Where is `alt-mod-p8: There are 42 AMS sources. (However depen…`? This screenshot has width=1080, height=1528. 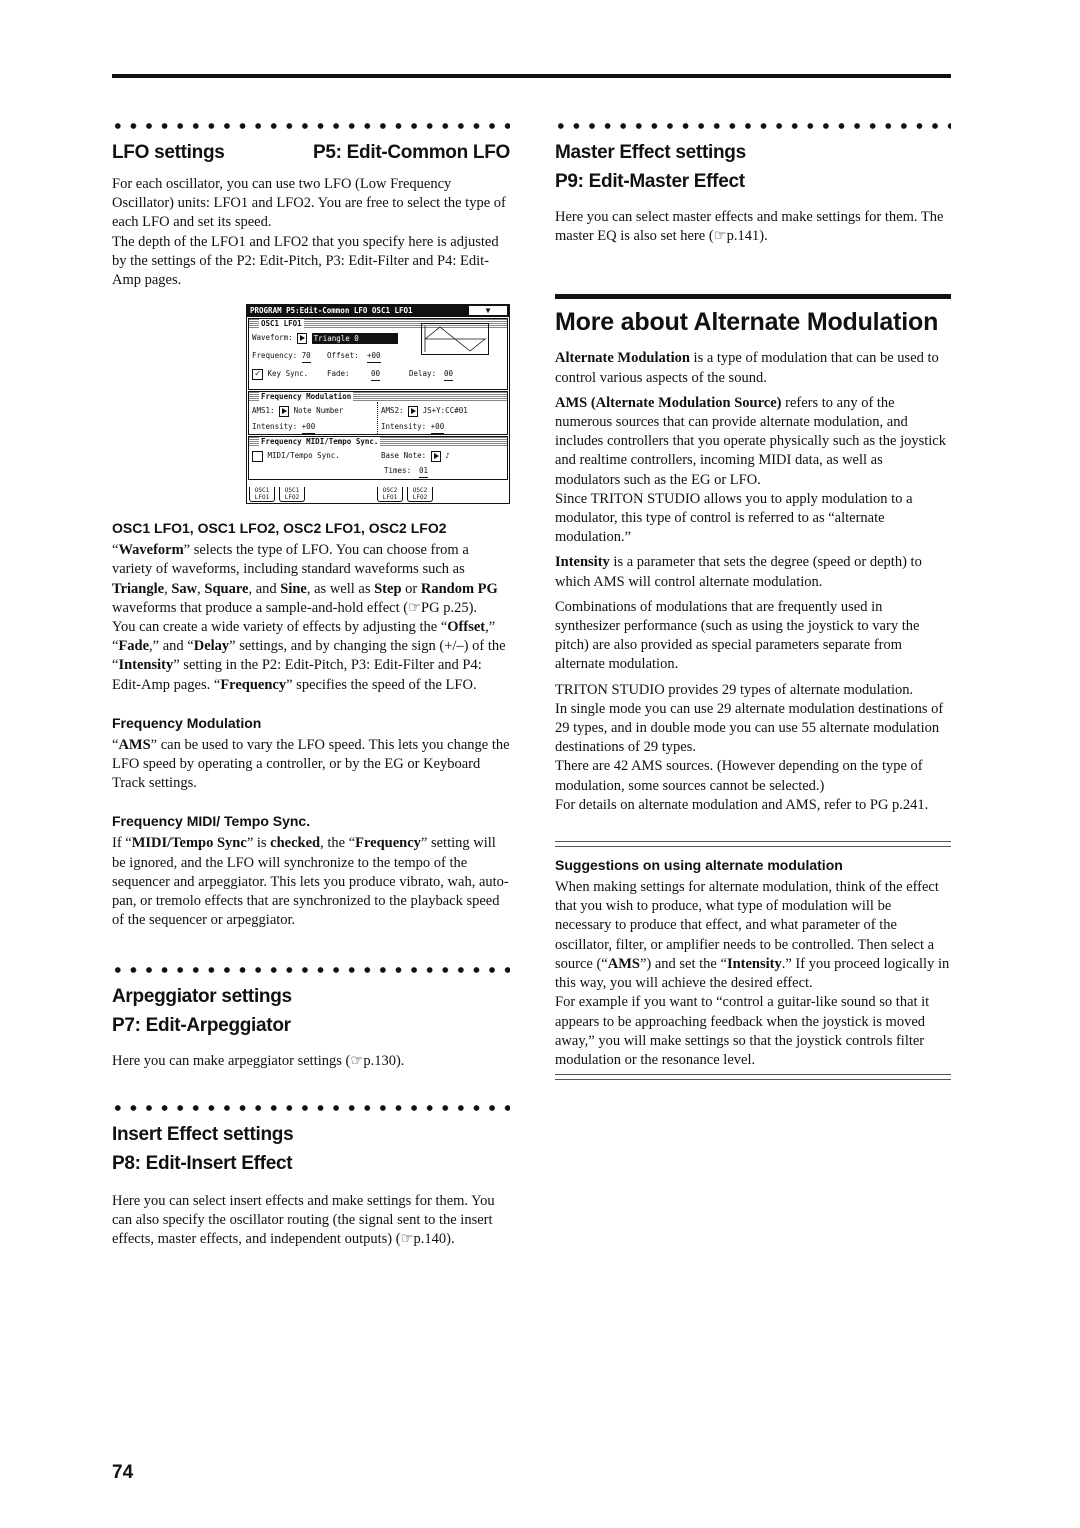 alt-mod-p8: There are 42 AMS sources. (However depen… is located at coordinates (739, 776).